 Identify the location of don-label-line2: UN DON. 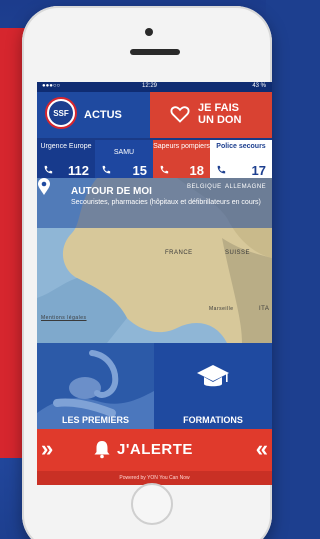
(220, 120).